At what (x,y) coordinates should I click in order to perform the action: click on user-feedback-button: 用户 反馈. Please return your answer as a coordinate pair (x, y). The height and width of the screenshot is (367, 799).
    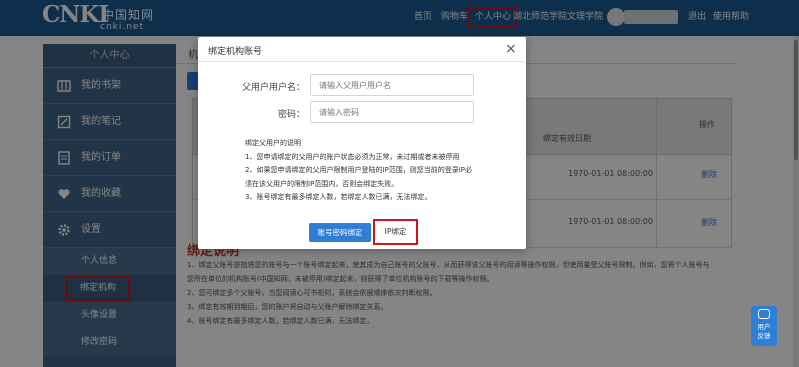
    Looking at the image, I should click on (764, 326).